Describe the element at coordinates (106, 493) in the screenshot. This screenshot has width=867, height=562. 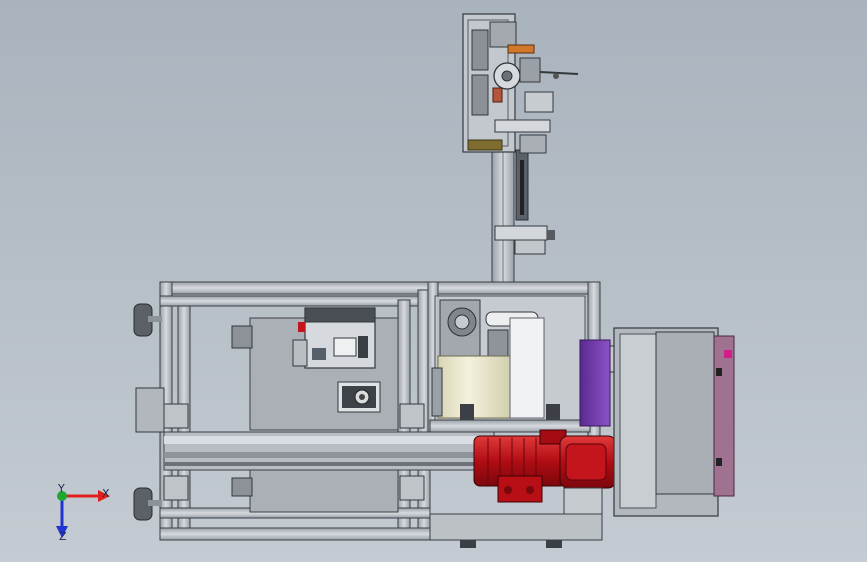
I see `x-axis-label: X` at that location.